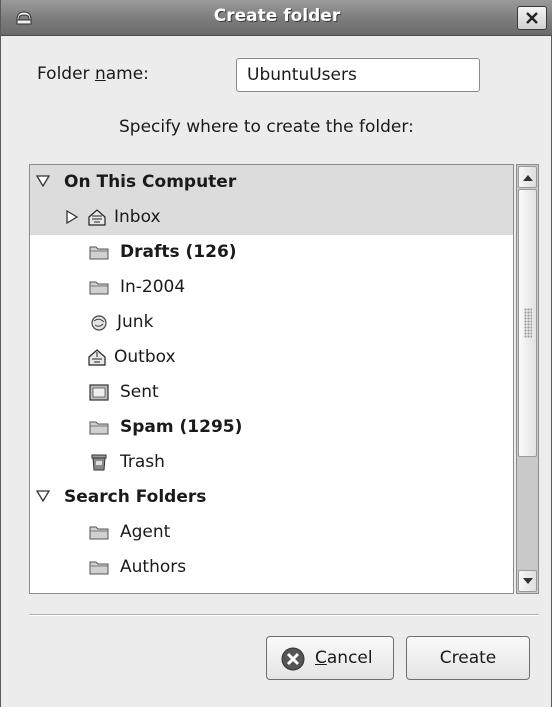  What do you see at coordinates (271, 252) in the screenshot?
I see `tree-item-drafts: Drafts (126)` at bounding box center [271, 252].